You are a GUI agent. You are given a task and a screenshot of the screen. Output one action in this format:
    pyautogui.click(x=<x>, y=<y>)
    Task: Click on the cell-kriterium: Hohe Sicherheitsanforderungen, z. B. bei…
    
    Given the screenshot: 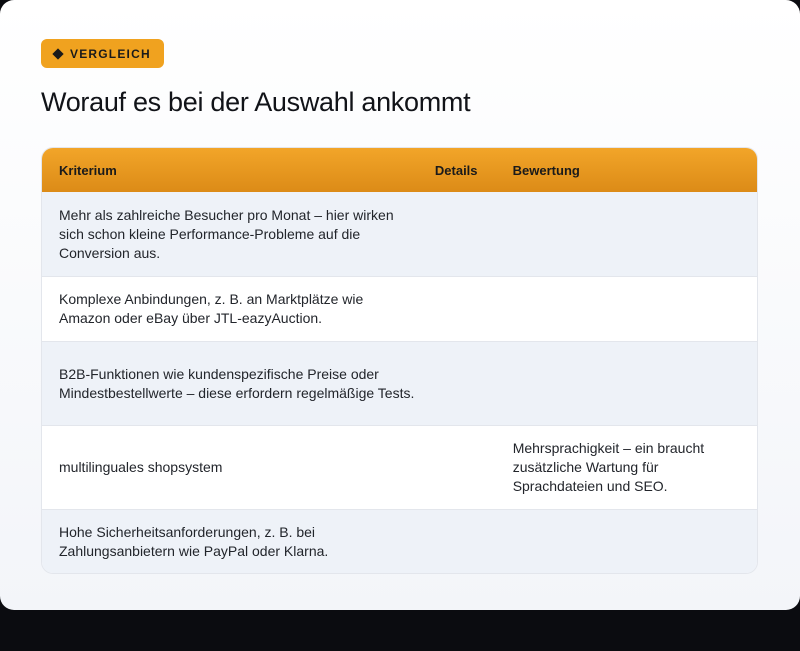 What is the action you would take?
    pyautogui.click(x=194, y=541)
    